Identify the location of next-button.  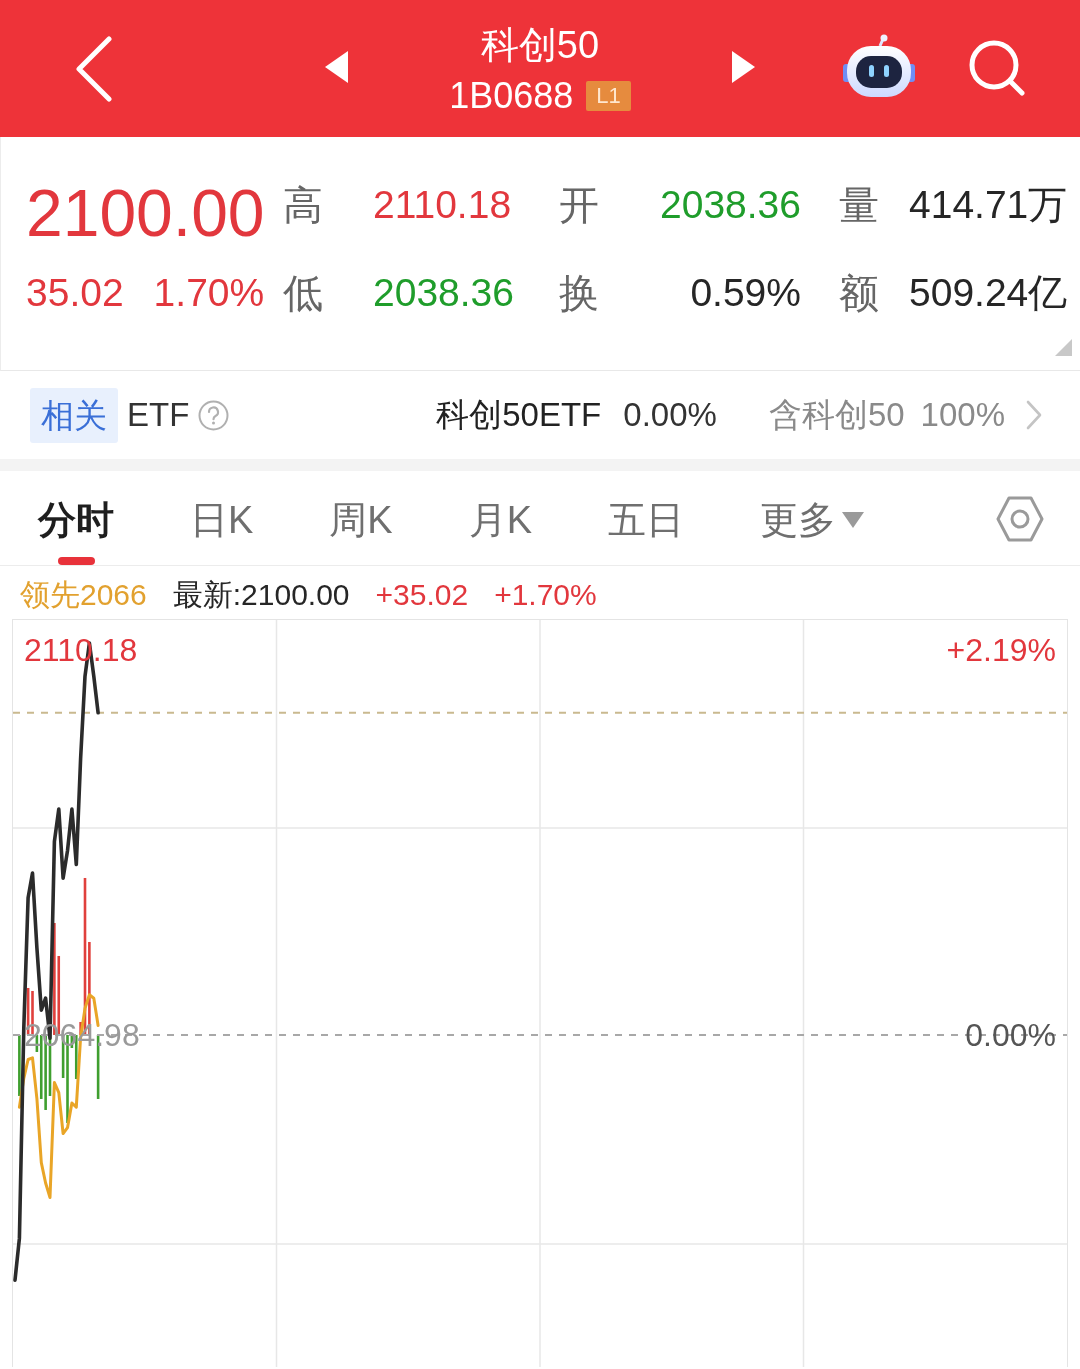
(743, 66).